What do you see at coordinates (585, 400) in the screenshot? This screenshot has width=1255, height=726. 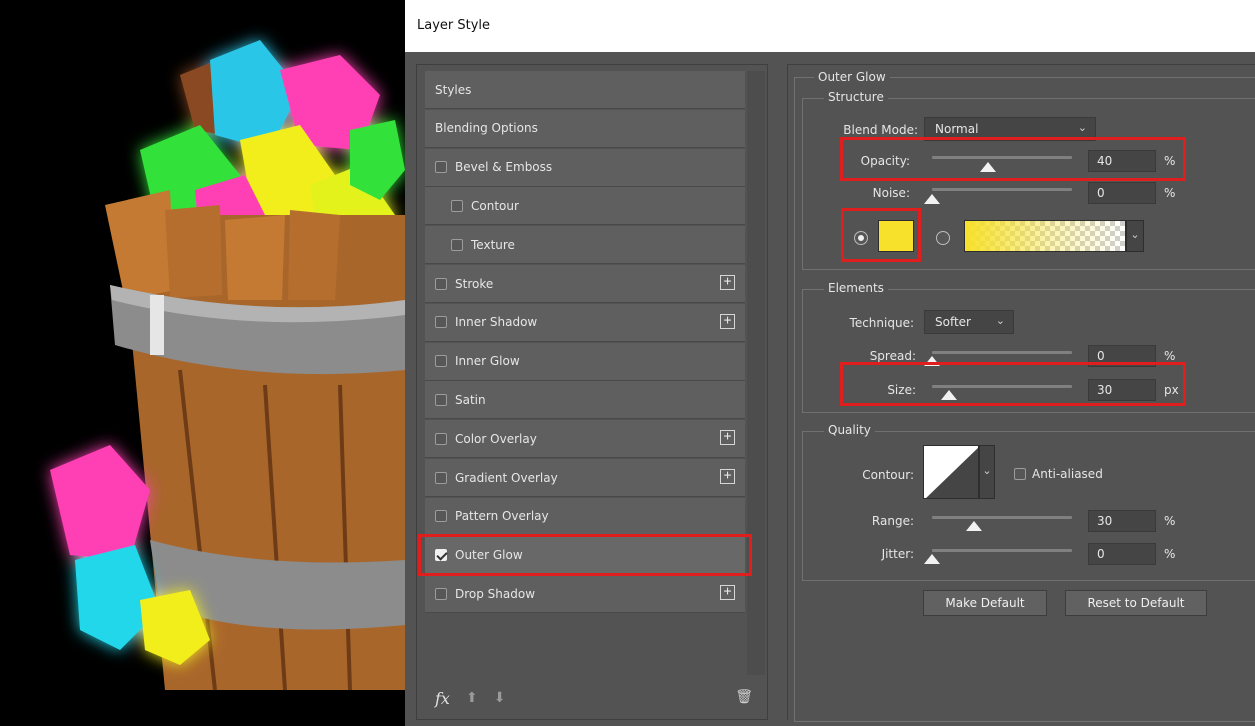 I see `style-item-satin: Satin` at bounding box center [585, 400].